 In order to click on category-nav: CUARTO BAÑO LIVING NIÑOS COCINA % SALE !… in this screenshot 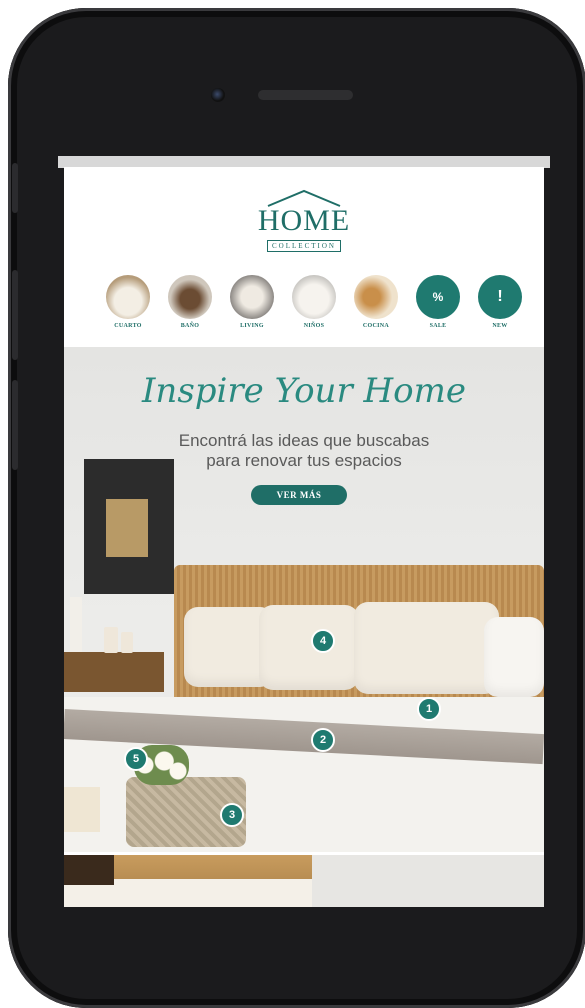, I will do `click(314, 302)`.